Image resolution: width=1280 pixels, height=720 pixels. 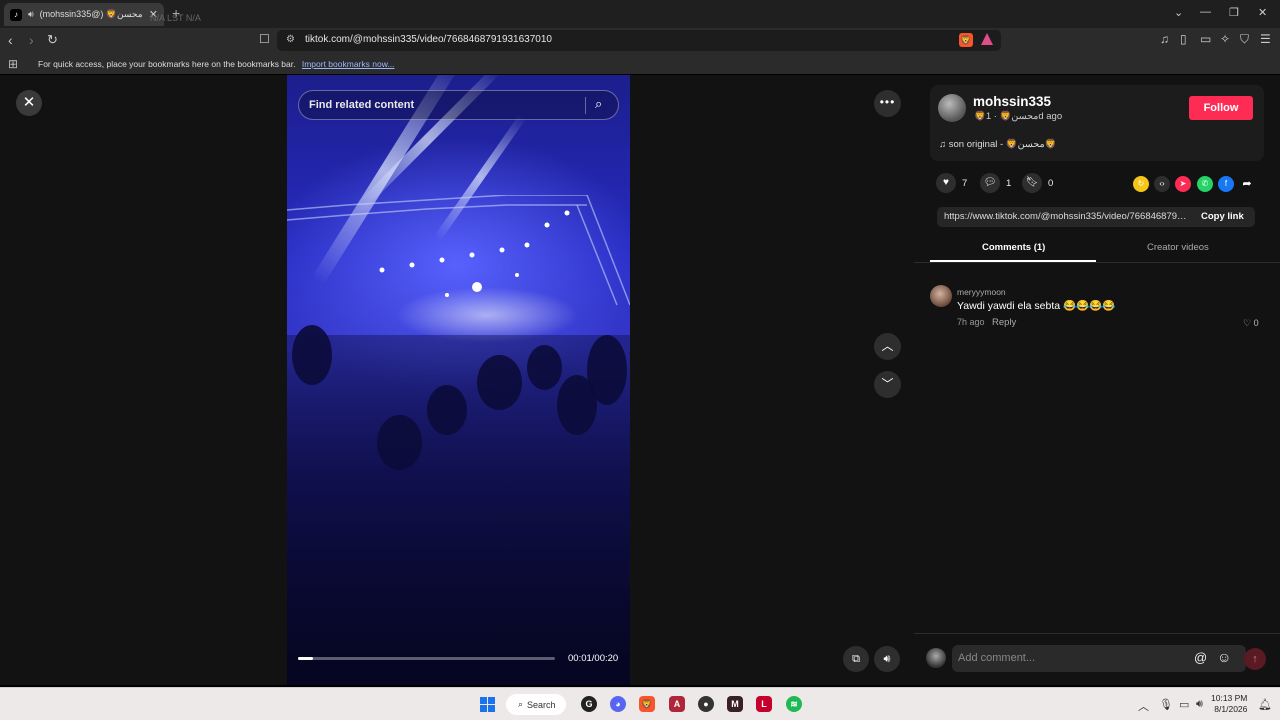 What do you see at coordinates (987, 39) in the screenshot?
I see `brave-rewards-icon` at bounding box center [987, 39].